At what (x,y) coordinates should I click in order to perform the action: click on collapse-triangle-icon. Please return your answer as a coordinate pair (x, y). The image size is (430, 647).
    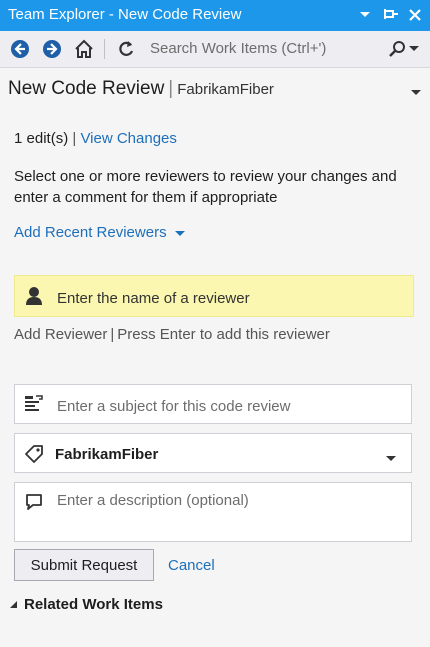
    Looking at the image, I should click on (13, 604).